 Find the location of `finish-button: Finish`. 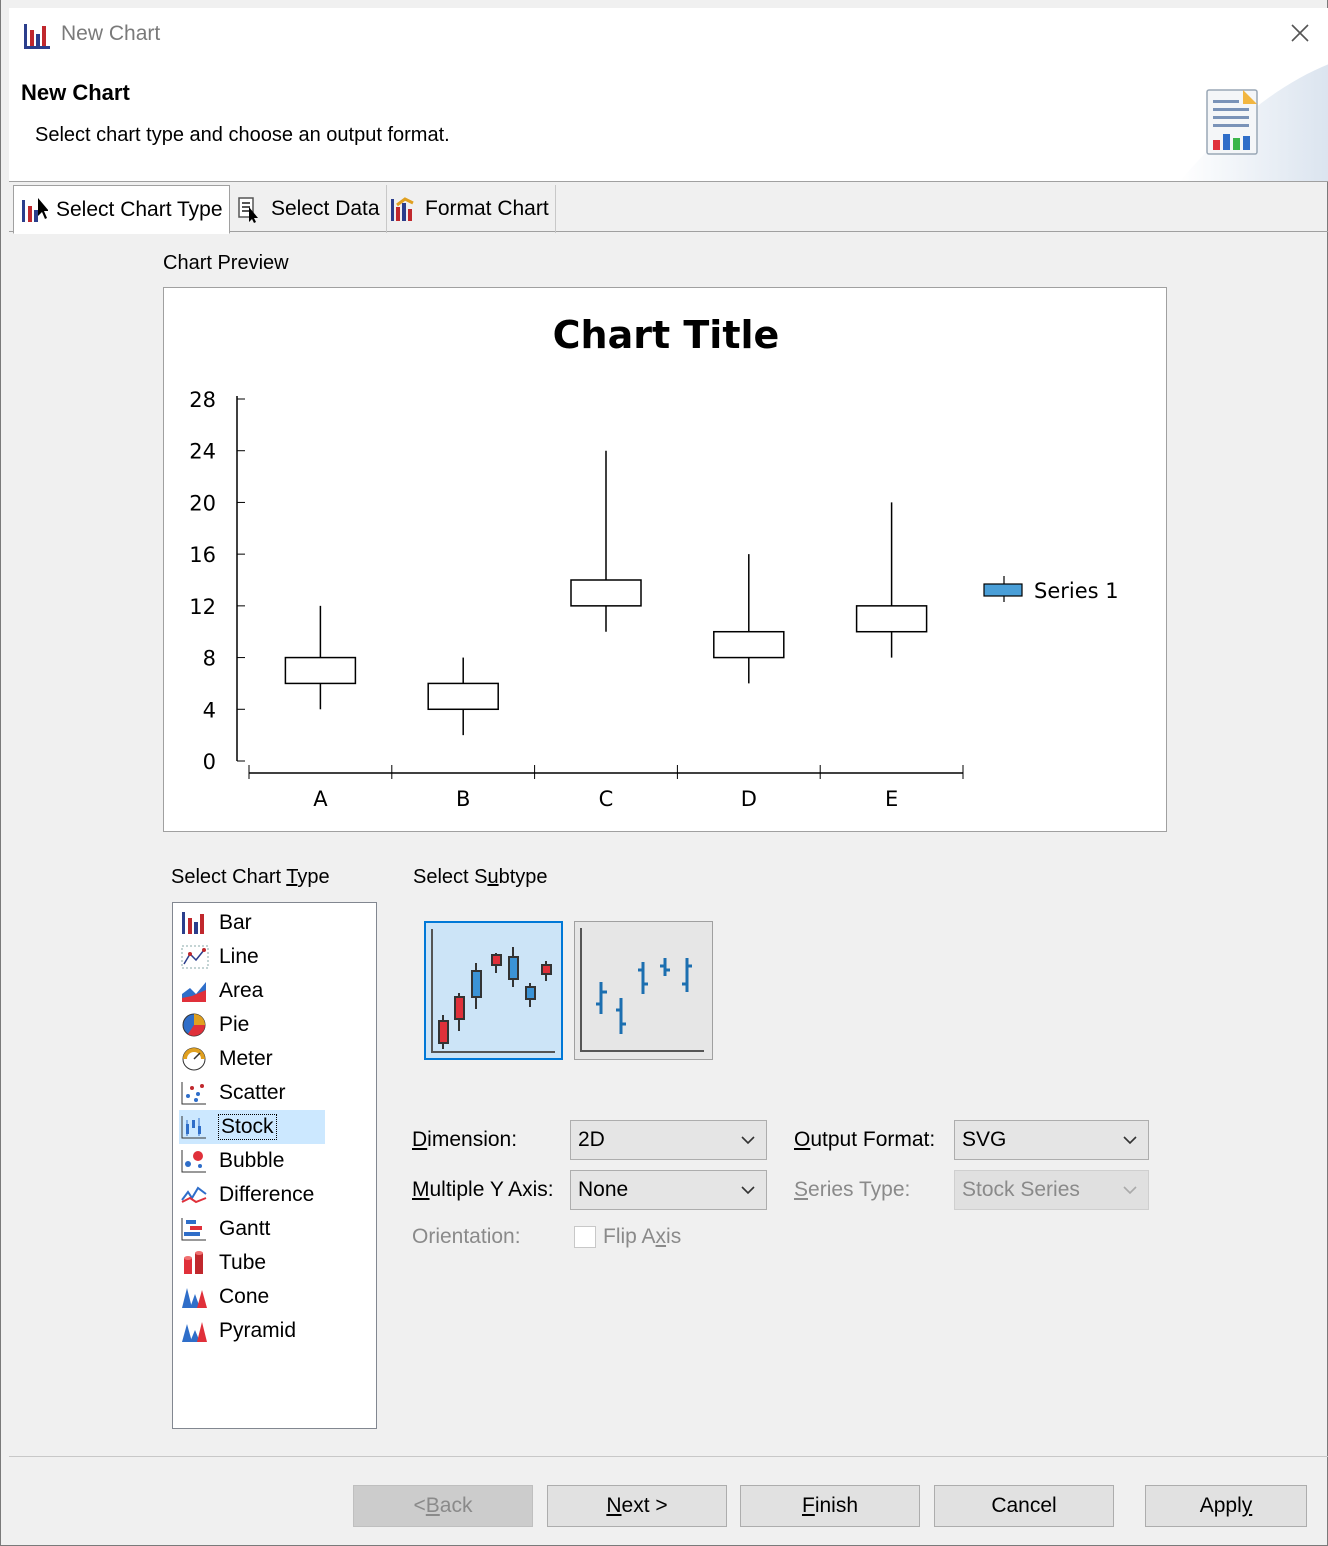

finish-button: Finish is located at coordinates (830, 1506).